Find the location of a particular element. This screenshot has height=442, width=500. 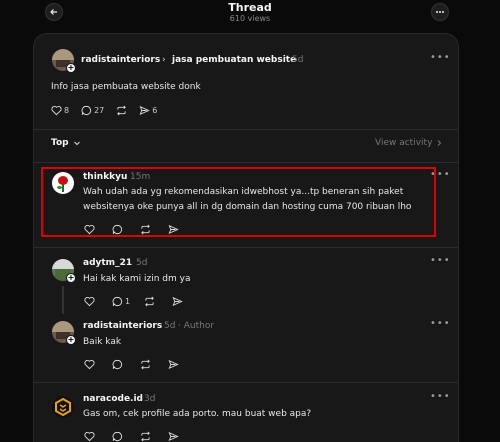

highlight-box is located at coordinates (238, 202).